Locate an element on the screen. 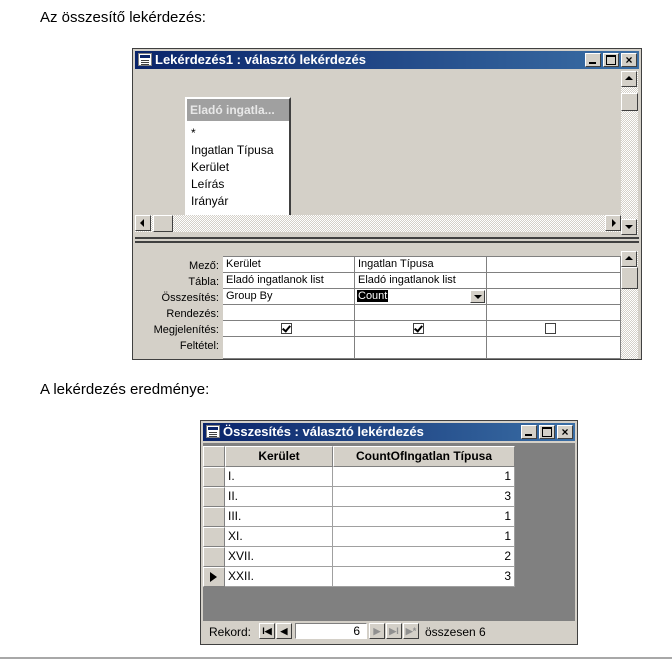 Image resolution: width=672 pixels, height=663 pixels. result-titlebar: Összesítés : választó lekérdezés × is located at coordinates (389, 432).